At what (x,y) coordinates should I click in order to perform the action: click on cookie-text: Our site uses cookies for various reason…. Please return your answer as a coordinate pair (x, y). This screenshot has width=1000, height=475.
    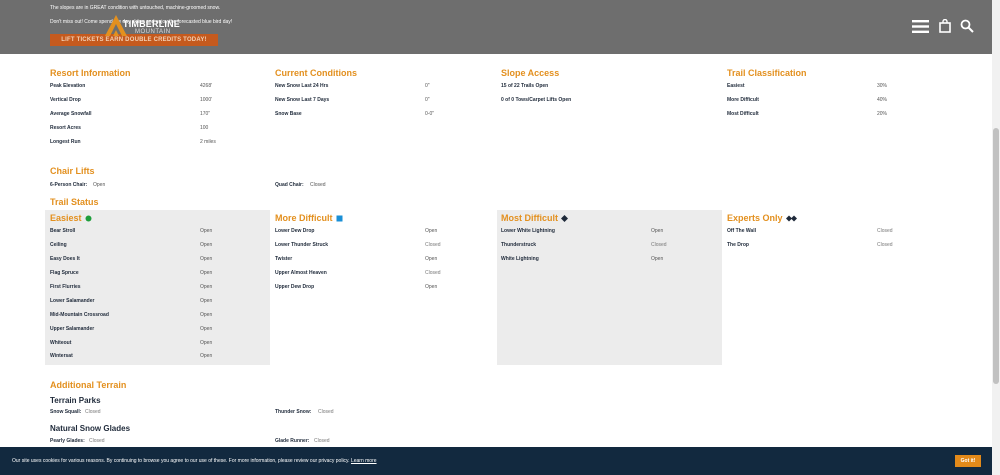
    Looking at the image, I should click on (181, 461).